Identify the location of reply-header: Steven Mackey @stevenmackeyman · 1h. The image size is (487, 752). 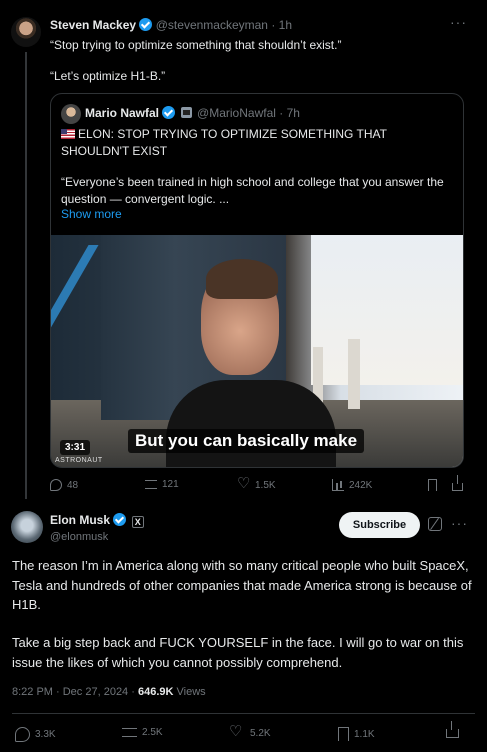
(171, 25).